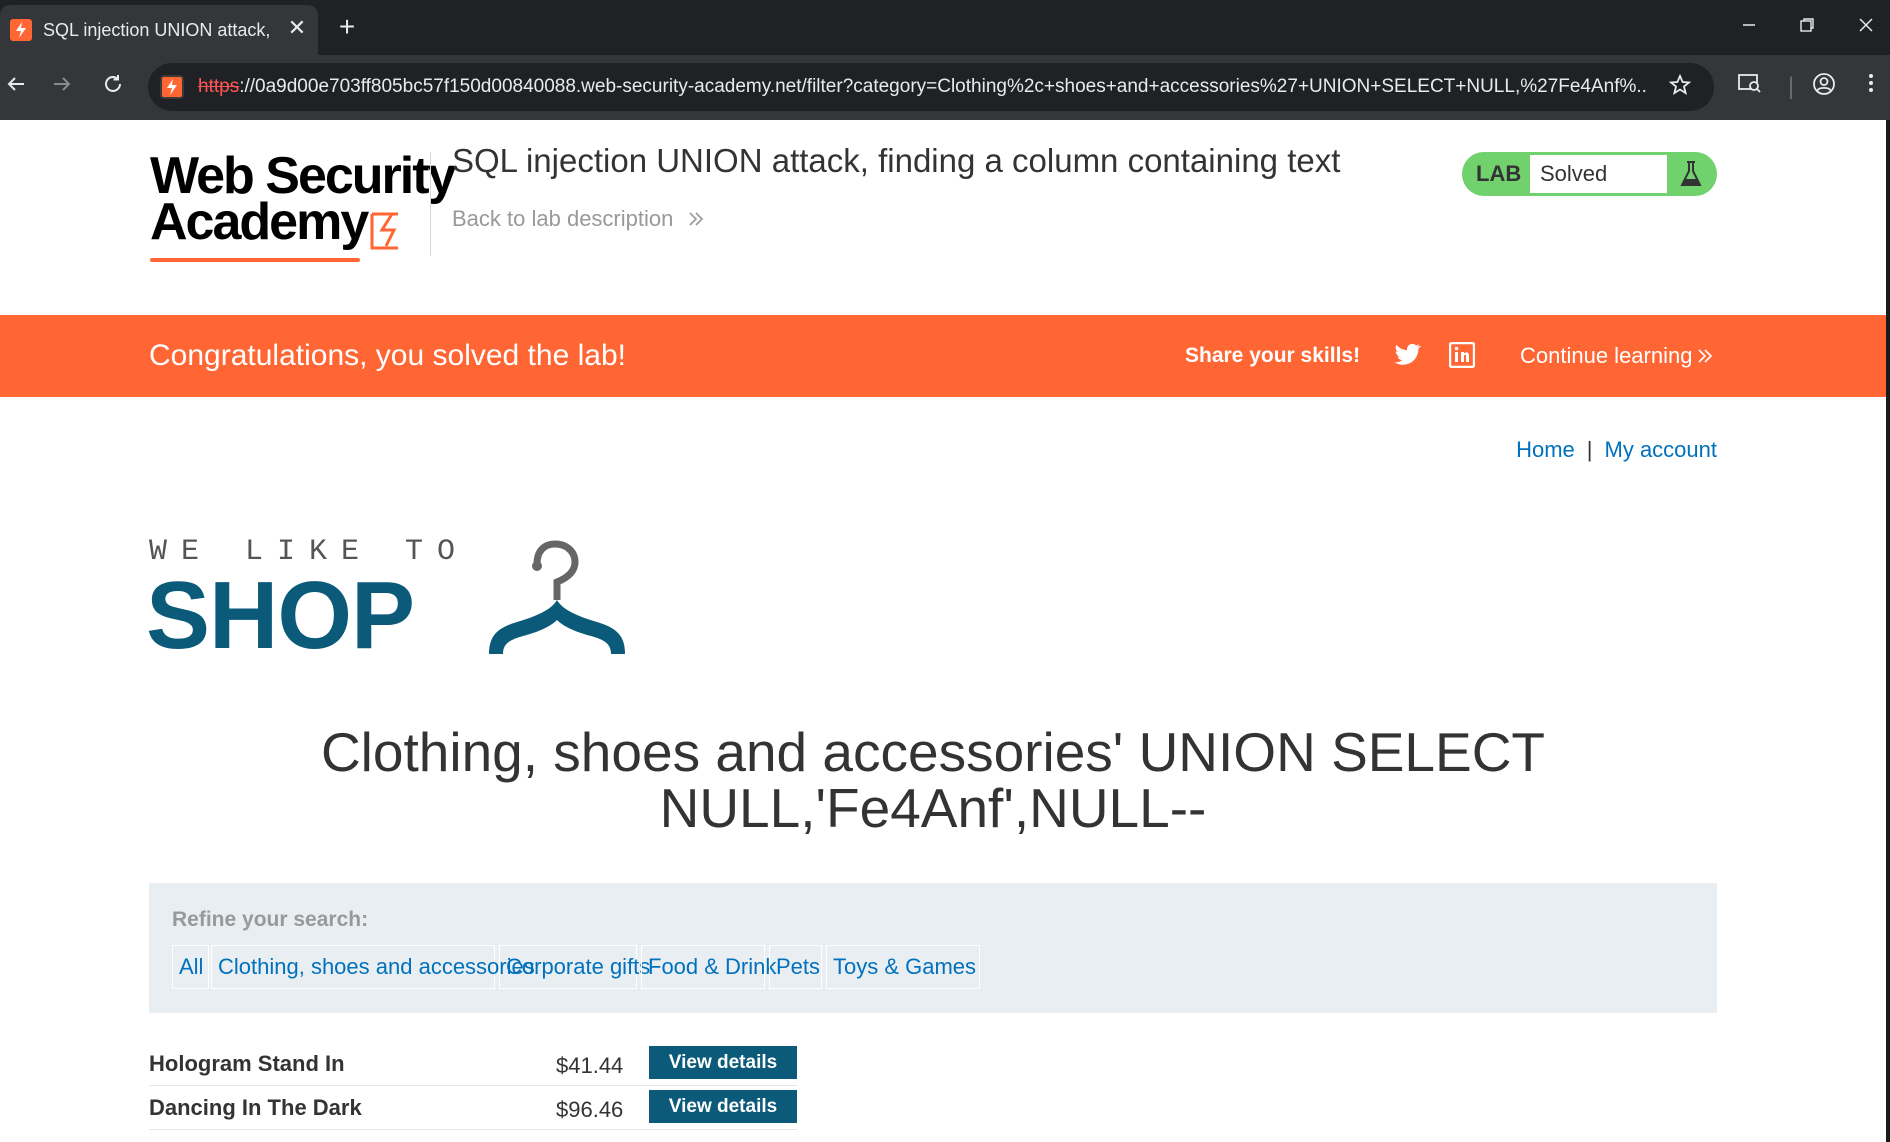 The height and width of the screenshot is (1142, 1890). Describe the element at coordinates (1871, 87) in the screenshot. I see `browser-menu-icon` at that location.